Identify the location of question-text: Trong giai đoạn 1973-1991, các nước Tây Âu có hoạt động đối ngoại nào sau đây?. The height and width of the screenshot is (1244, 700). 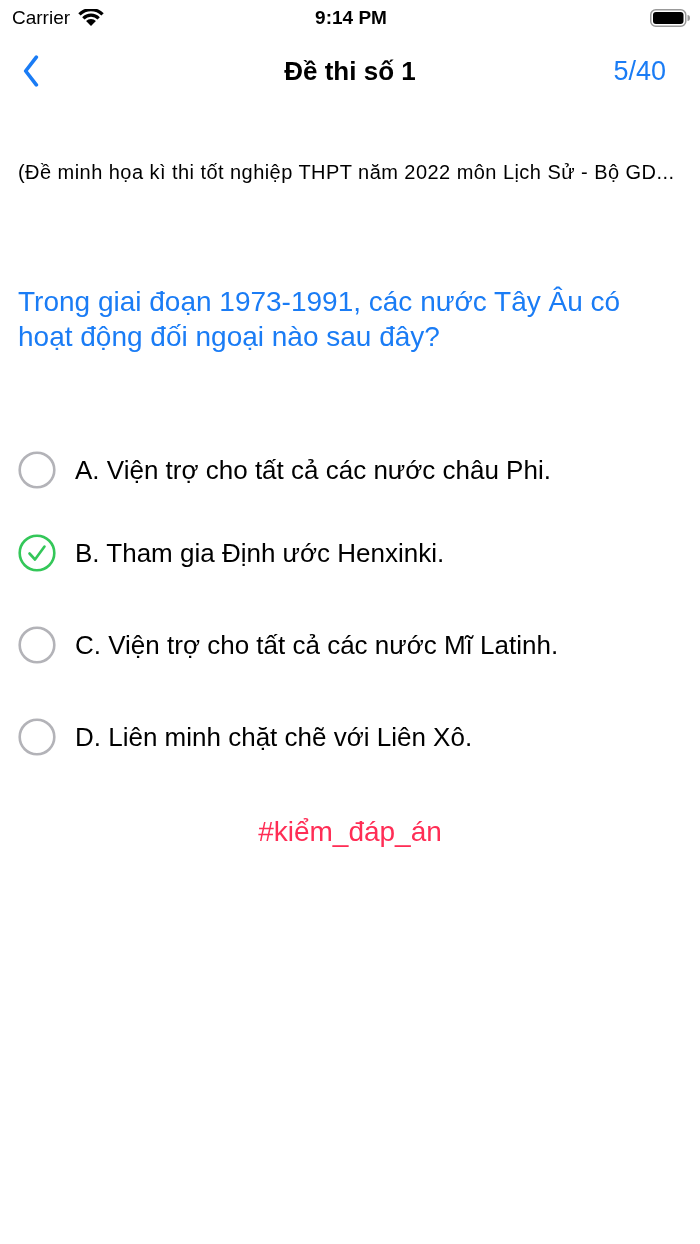
(320, 319).